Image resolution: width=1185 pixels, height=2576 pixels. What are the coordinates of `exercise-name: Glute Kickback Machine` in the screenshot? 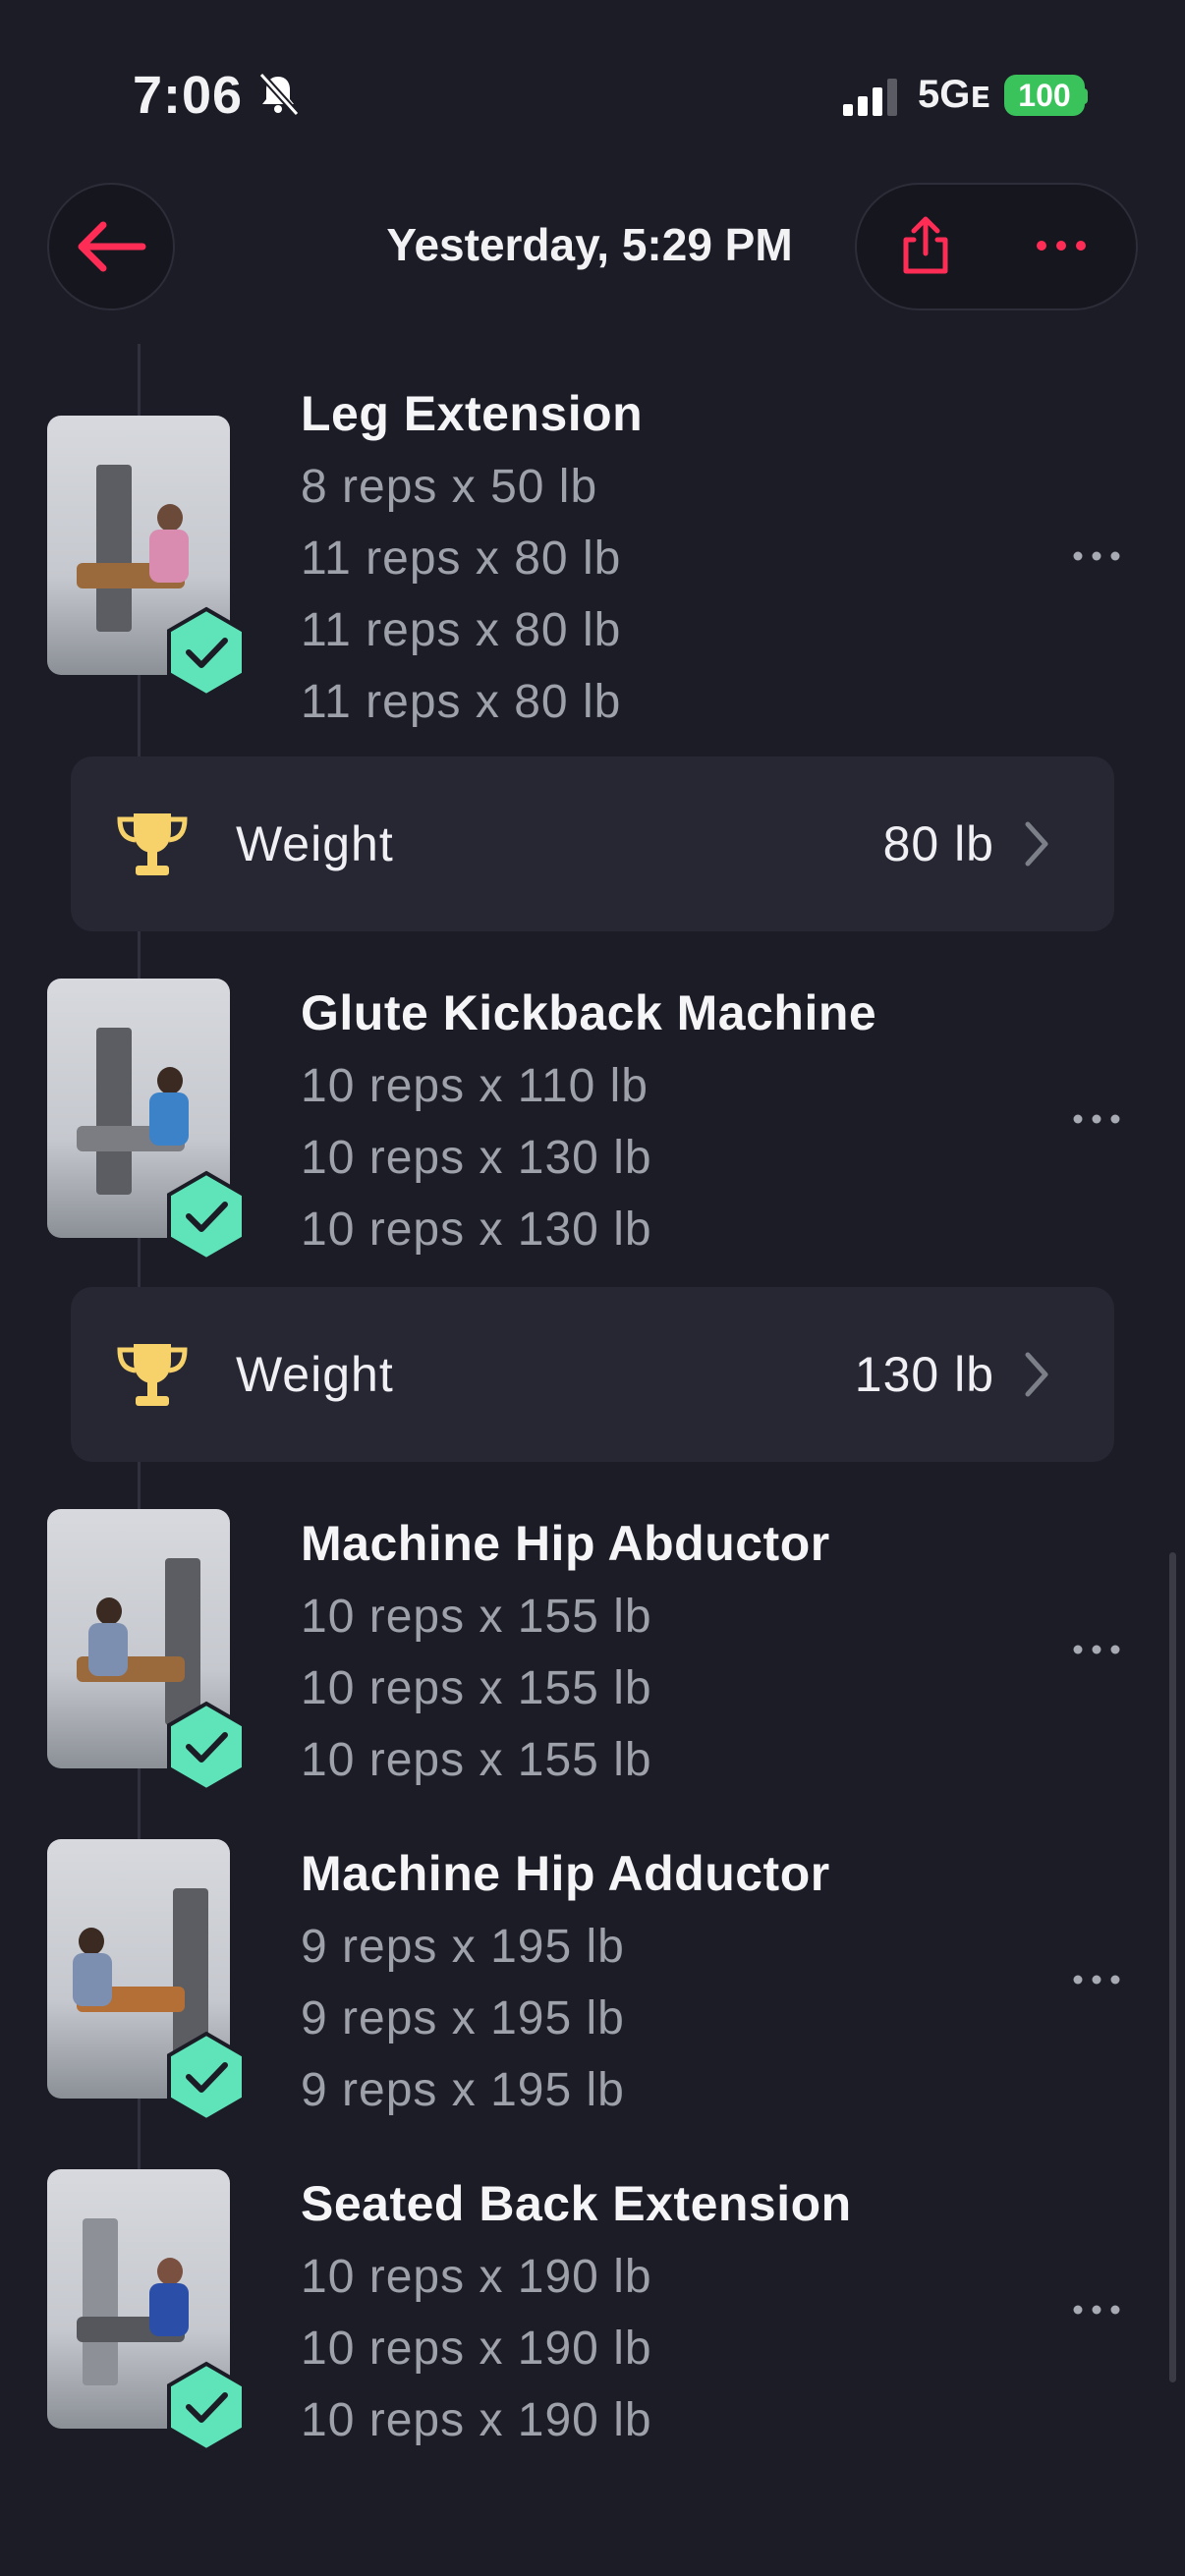 It's located at (589, 1012).